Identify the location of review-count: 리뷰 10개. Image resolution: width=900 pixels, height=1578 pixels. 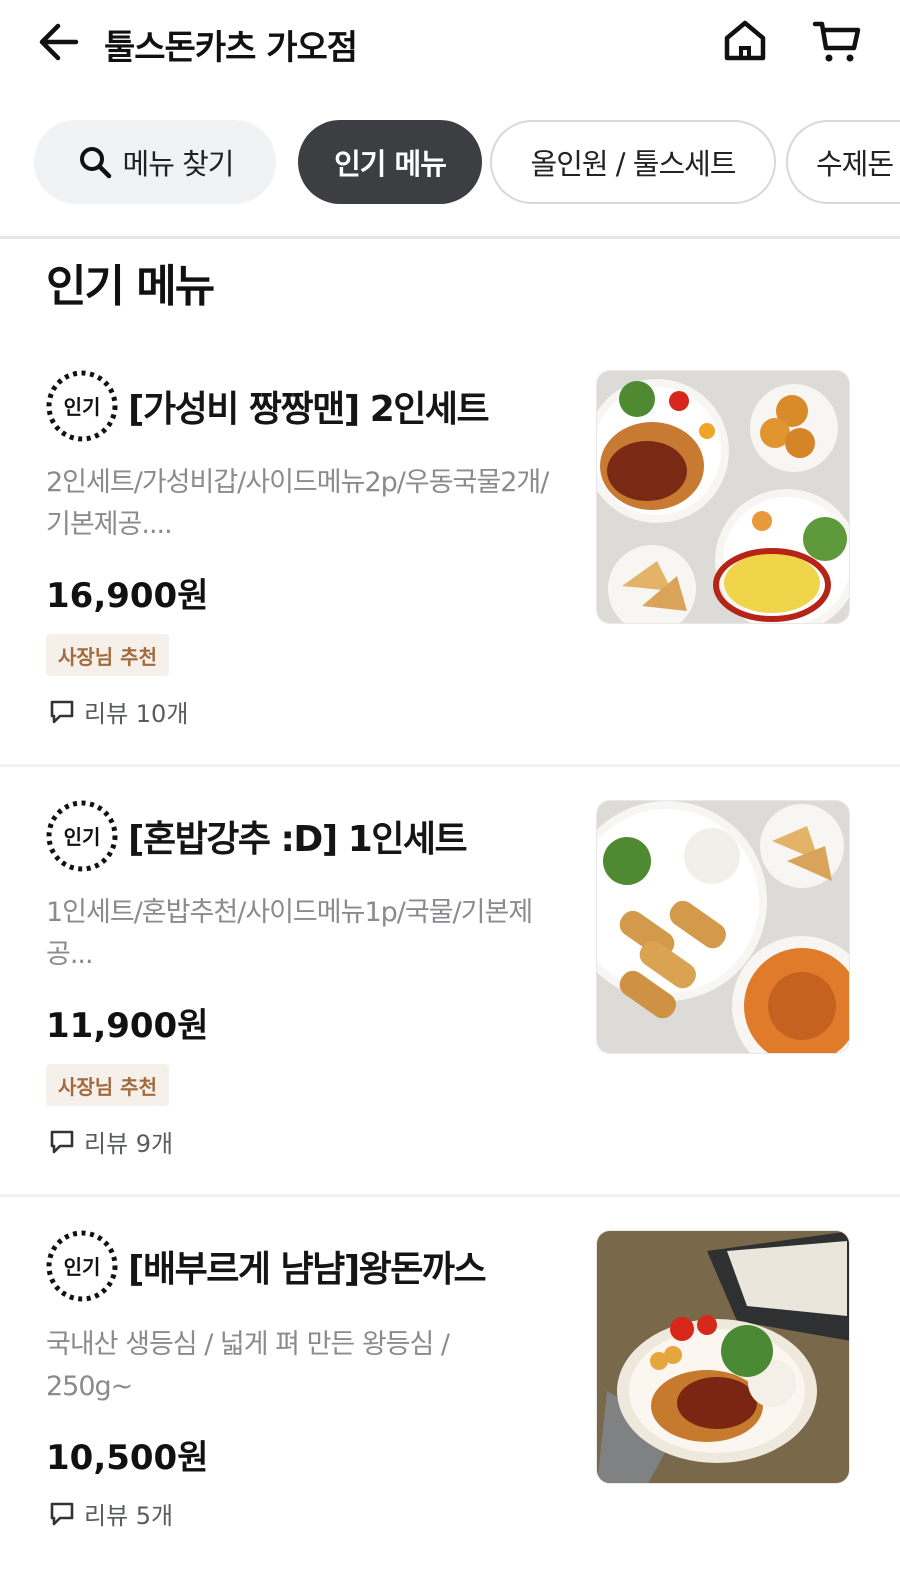
(118, 711).